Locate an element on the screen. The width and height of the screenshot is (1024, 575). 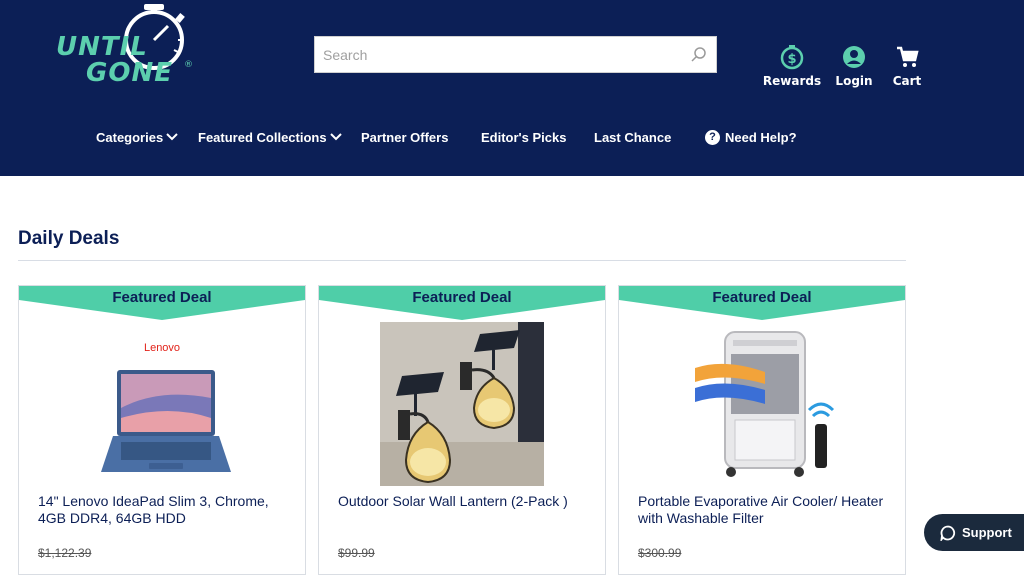
laptop-image is located at coordinates (166, 421).